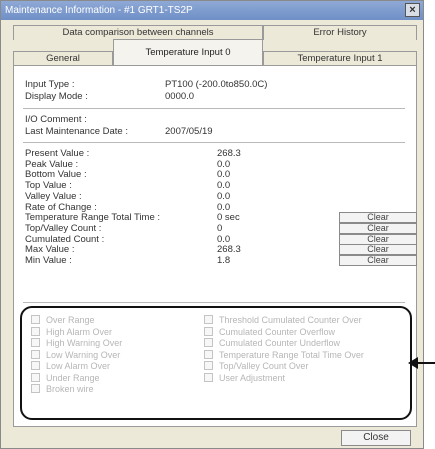 This screenshot has height=449, width=435. I want to click on close-icon: ×, so click(412, 10).